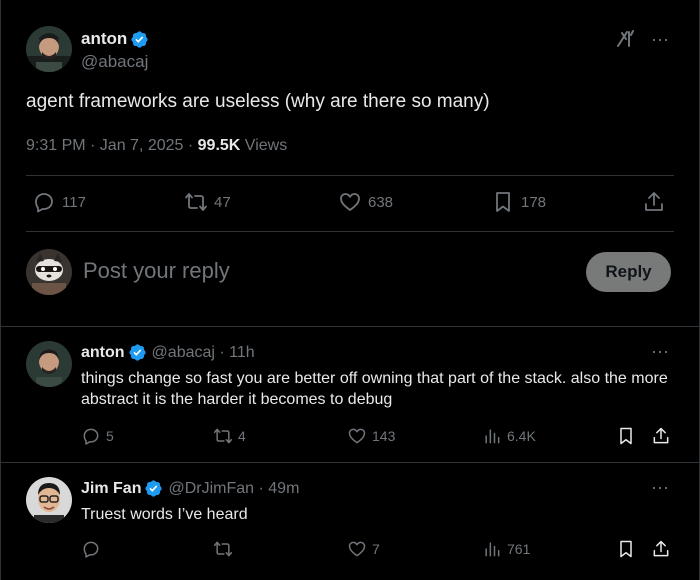  What do you see at coordinates (49, 49) in the screenshot?
I see `author-avatar` at bounding box center [49, 49].